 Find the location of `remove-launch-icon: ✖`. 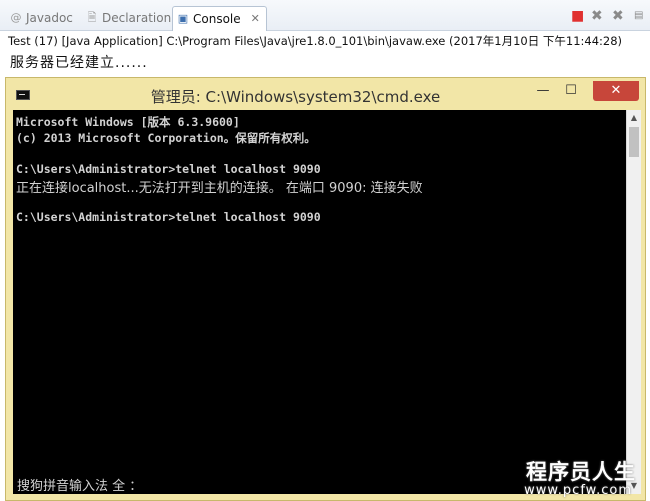

remove-launch-icon: ✖ is located at coordinates (597, 16).